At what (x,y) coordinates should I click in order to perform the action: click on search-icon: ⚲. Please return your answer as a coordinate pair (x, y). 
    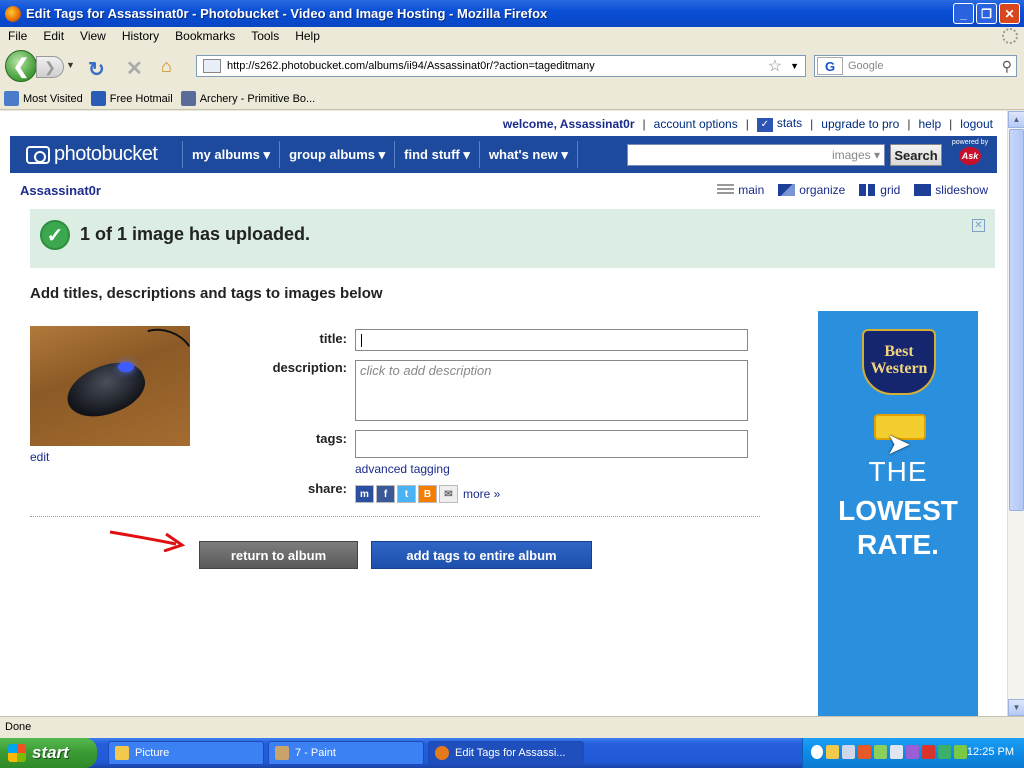
    Looking at the image, I should click on (1007, 66).